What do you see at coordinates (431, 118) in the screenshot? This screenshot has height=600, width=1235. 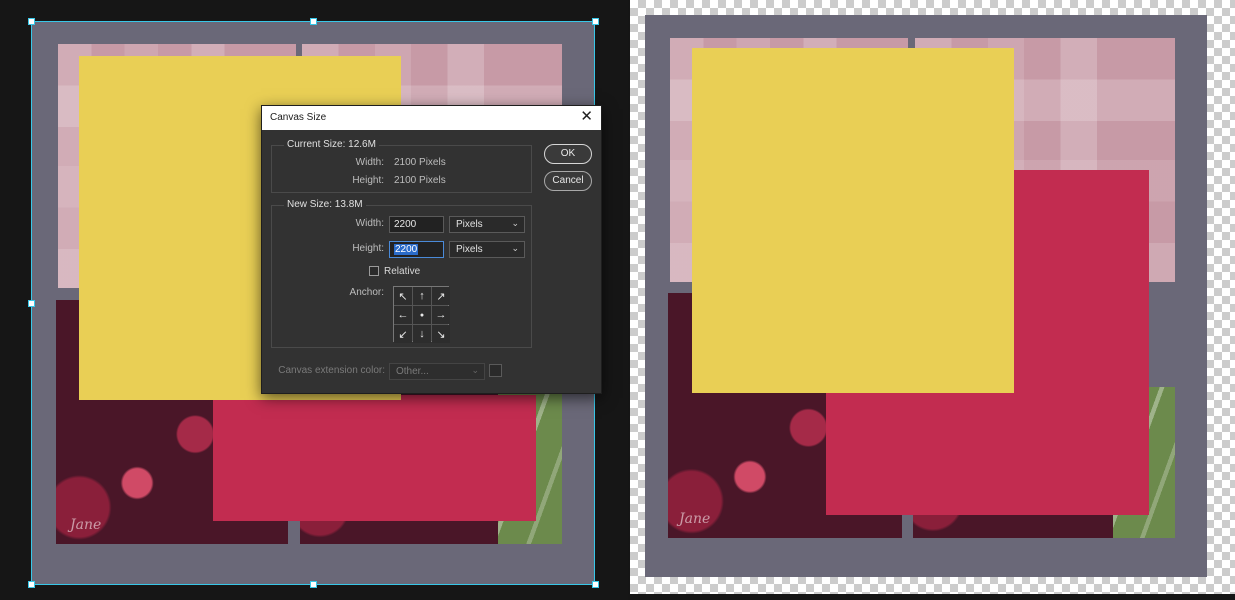 I see `dialog-titlebar: Canvas Size ✕` at bounding box center [431, 118].